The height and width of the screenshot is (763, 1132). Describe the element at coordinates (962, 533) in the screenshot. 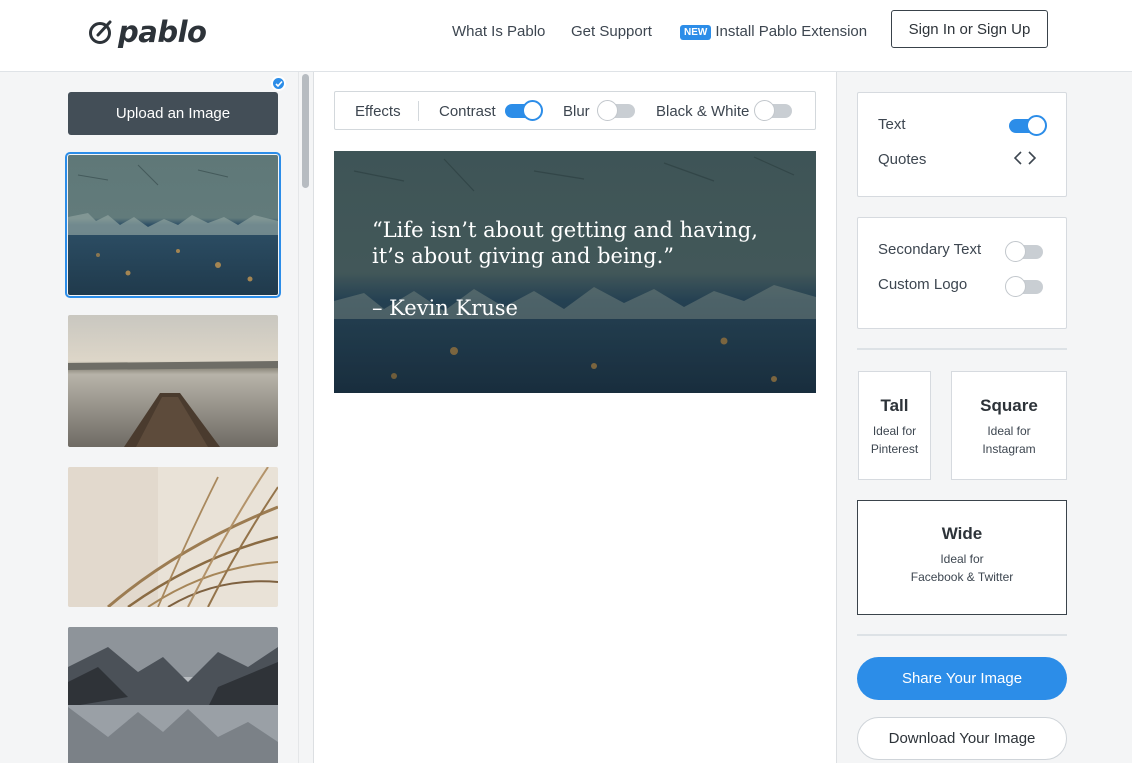

I see `size-wide-title: Wide` at that location.